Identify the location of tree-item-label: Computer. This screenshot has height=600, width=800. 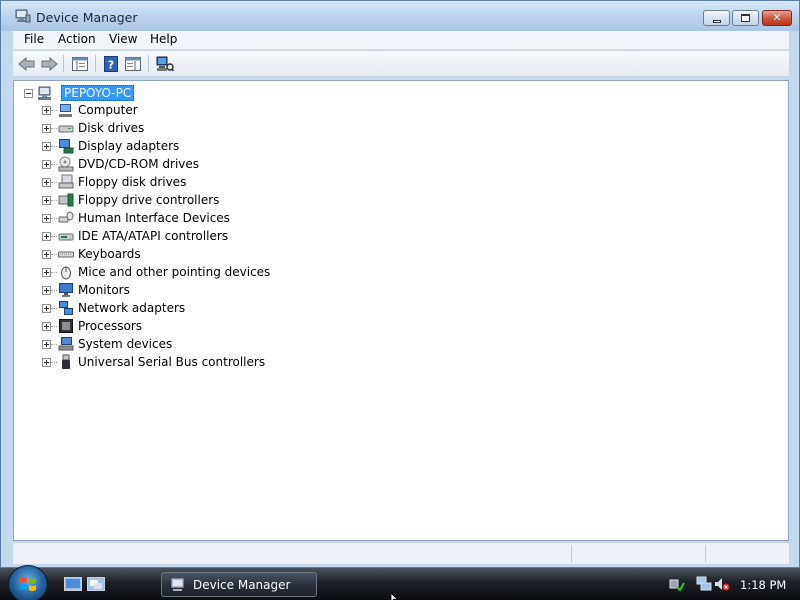
(108, 110).